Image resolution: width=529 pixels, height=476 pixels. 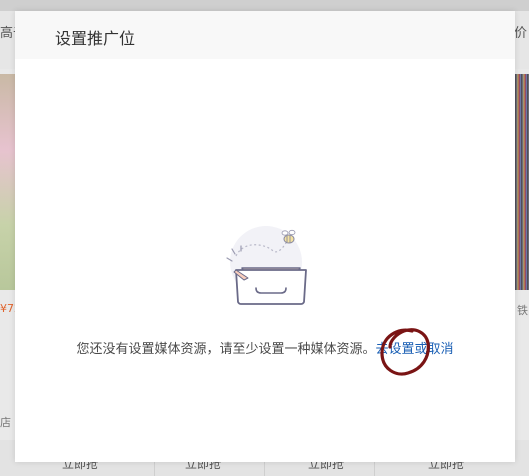 What do you see at coordinates (522, 182) in the screenshot?
I see `background-product-image-right` at bounding box center [522, 182].